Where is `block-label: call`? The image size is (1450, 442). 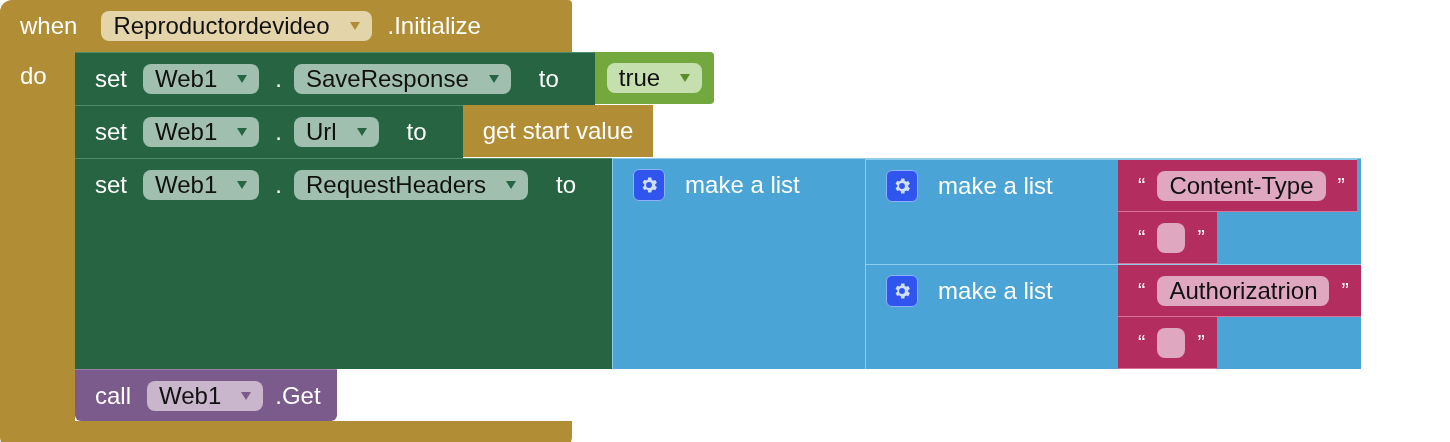
block-label: call is located at coordinates (113, 395).